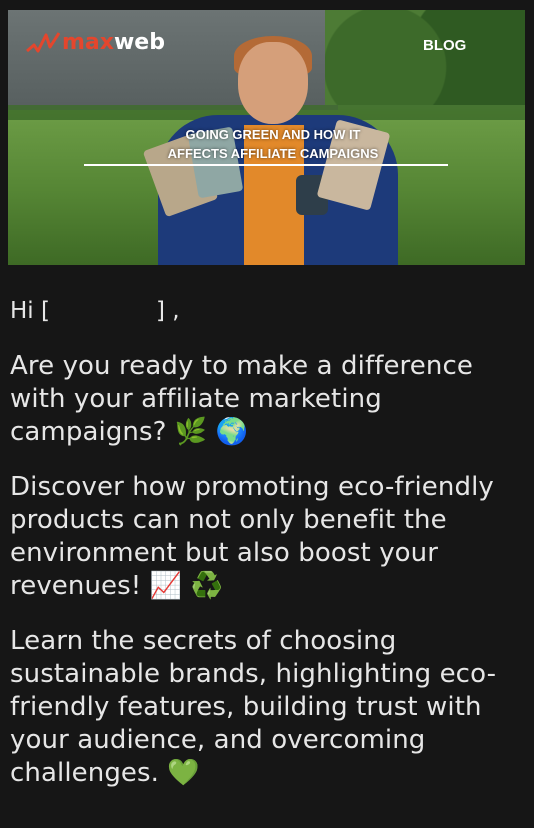 The height and width of the screenshot is (828, 534). What do you see at coordinates (211, 432) in the screenshot?
I see `leaf-globe-emoji-icon: 🌿 🌍` at bounding box center [211, 432].